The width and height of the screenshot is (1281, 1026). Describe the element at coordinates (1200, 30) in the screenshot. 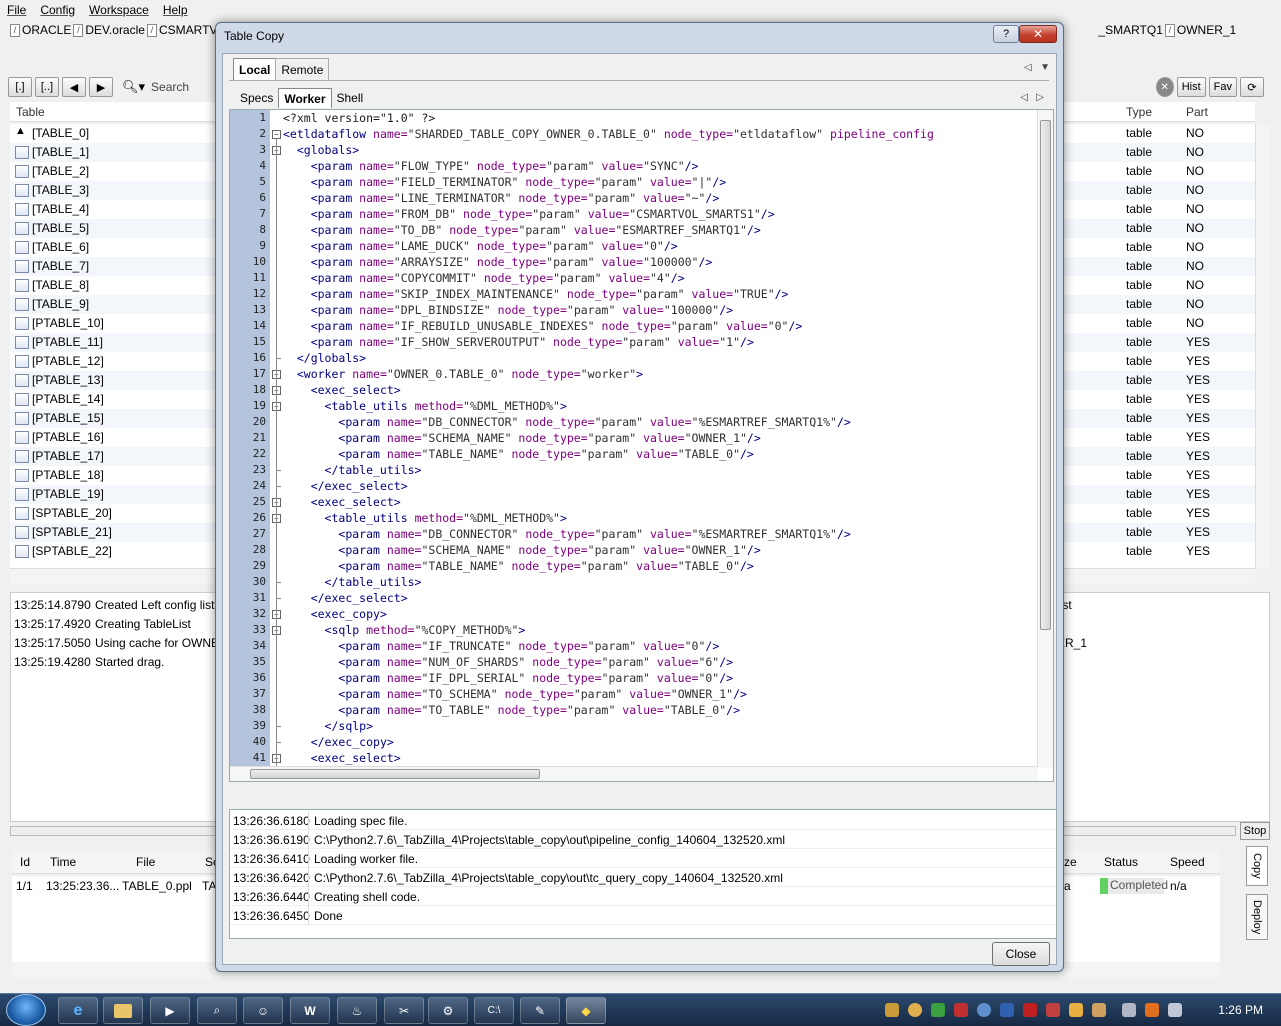

I see `path-segment: / OWNER_1` at that location.